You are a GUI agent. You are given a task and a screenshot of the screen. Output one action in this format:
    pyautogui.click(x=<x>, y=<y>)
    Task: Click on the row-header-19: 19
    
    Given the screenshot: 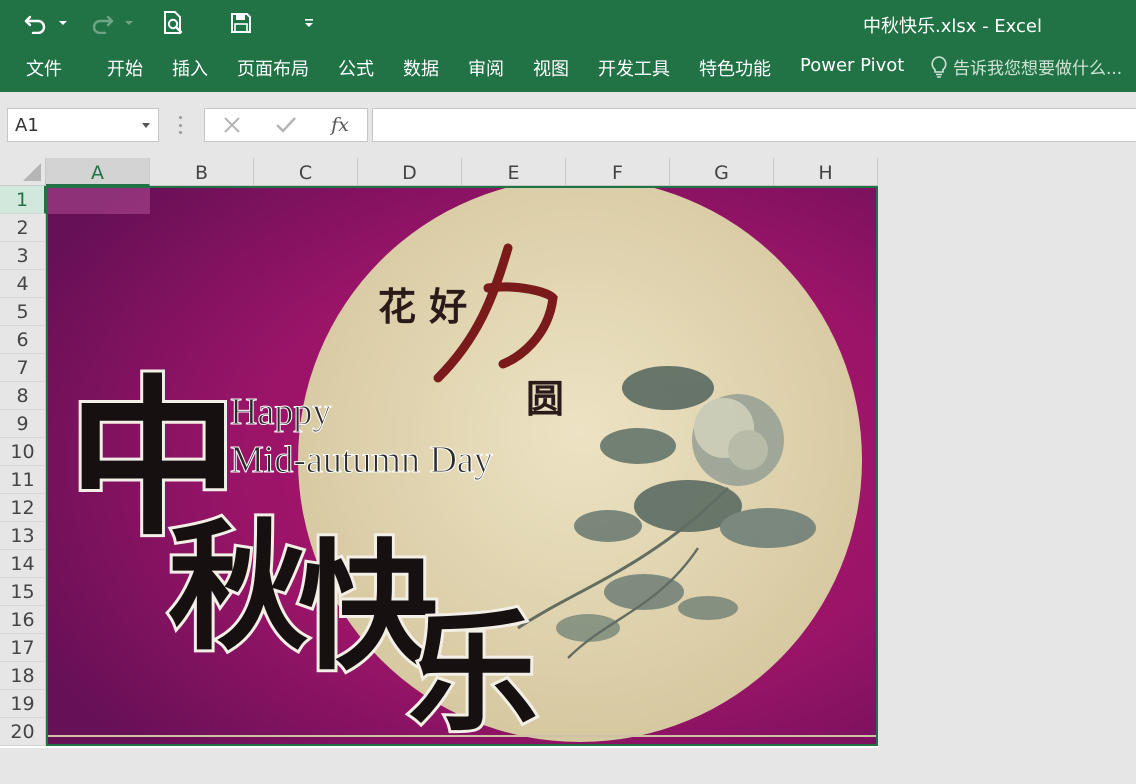 What is the action you would take?
    pyautogui.click(x=23, y=704)
    